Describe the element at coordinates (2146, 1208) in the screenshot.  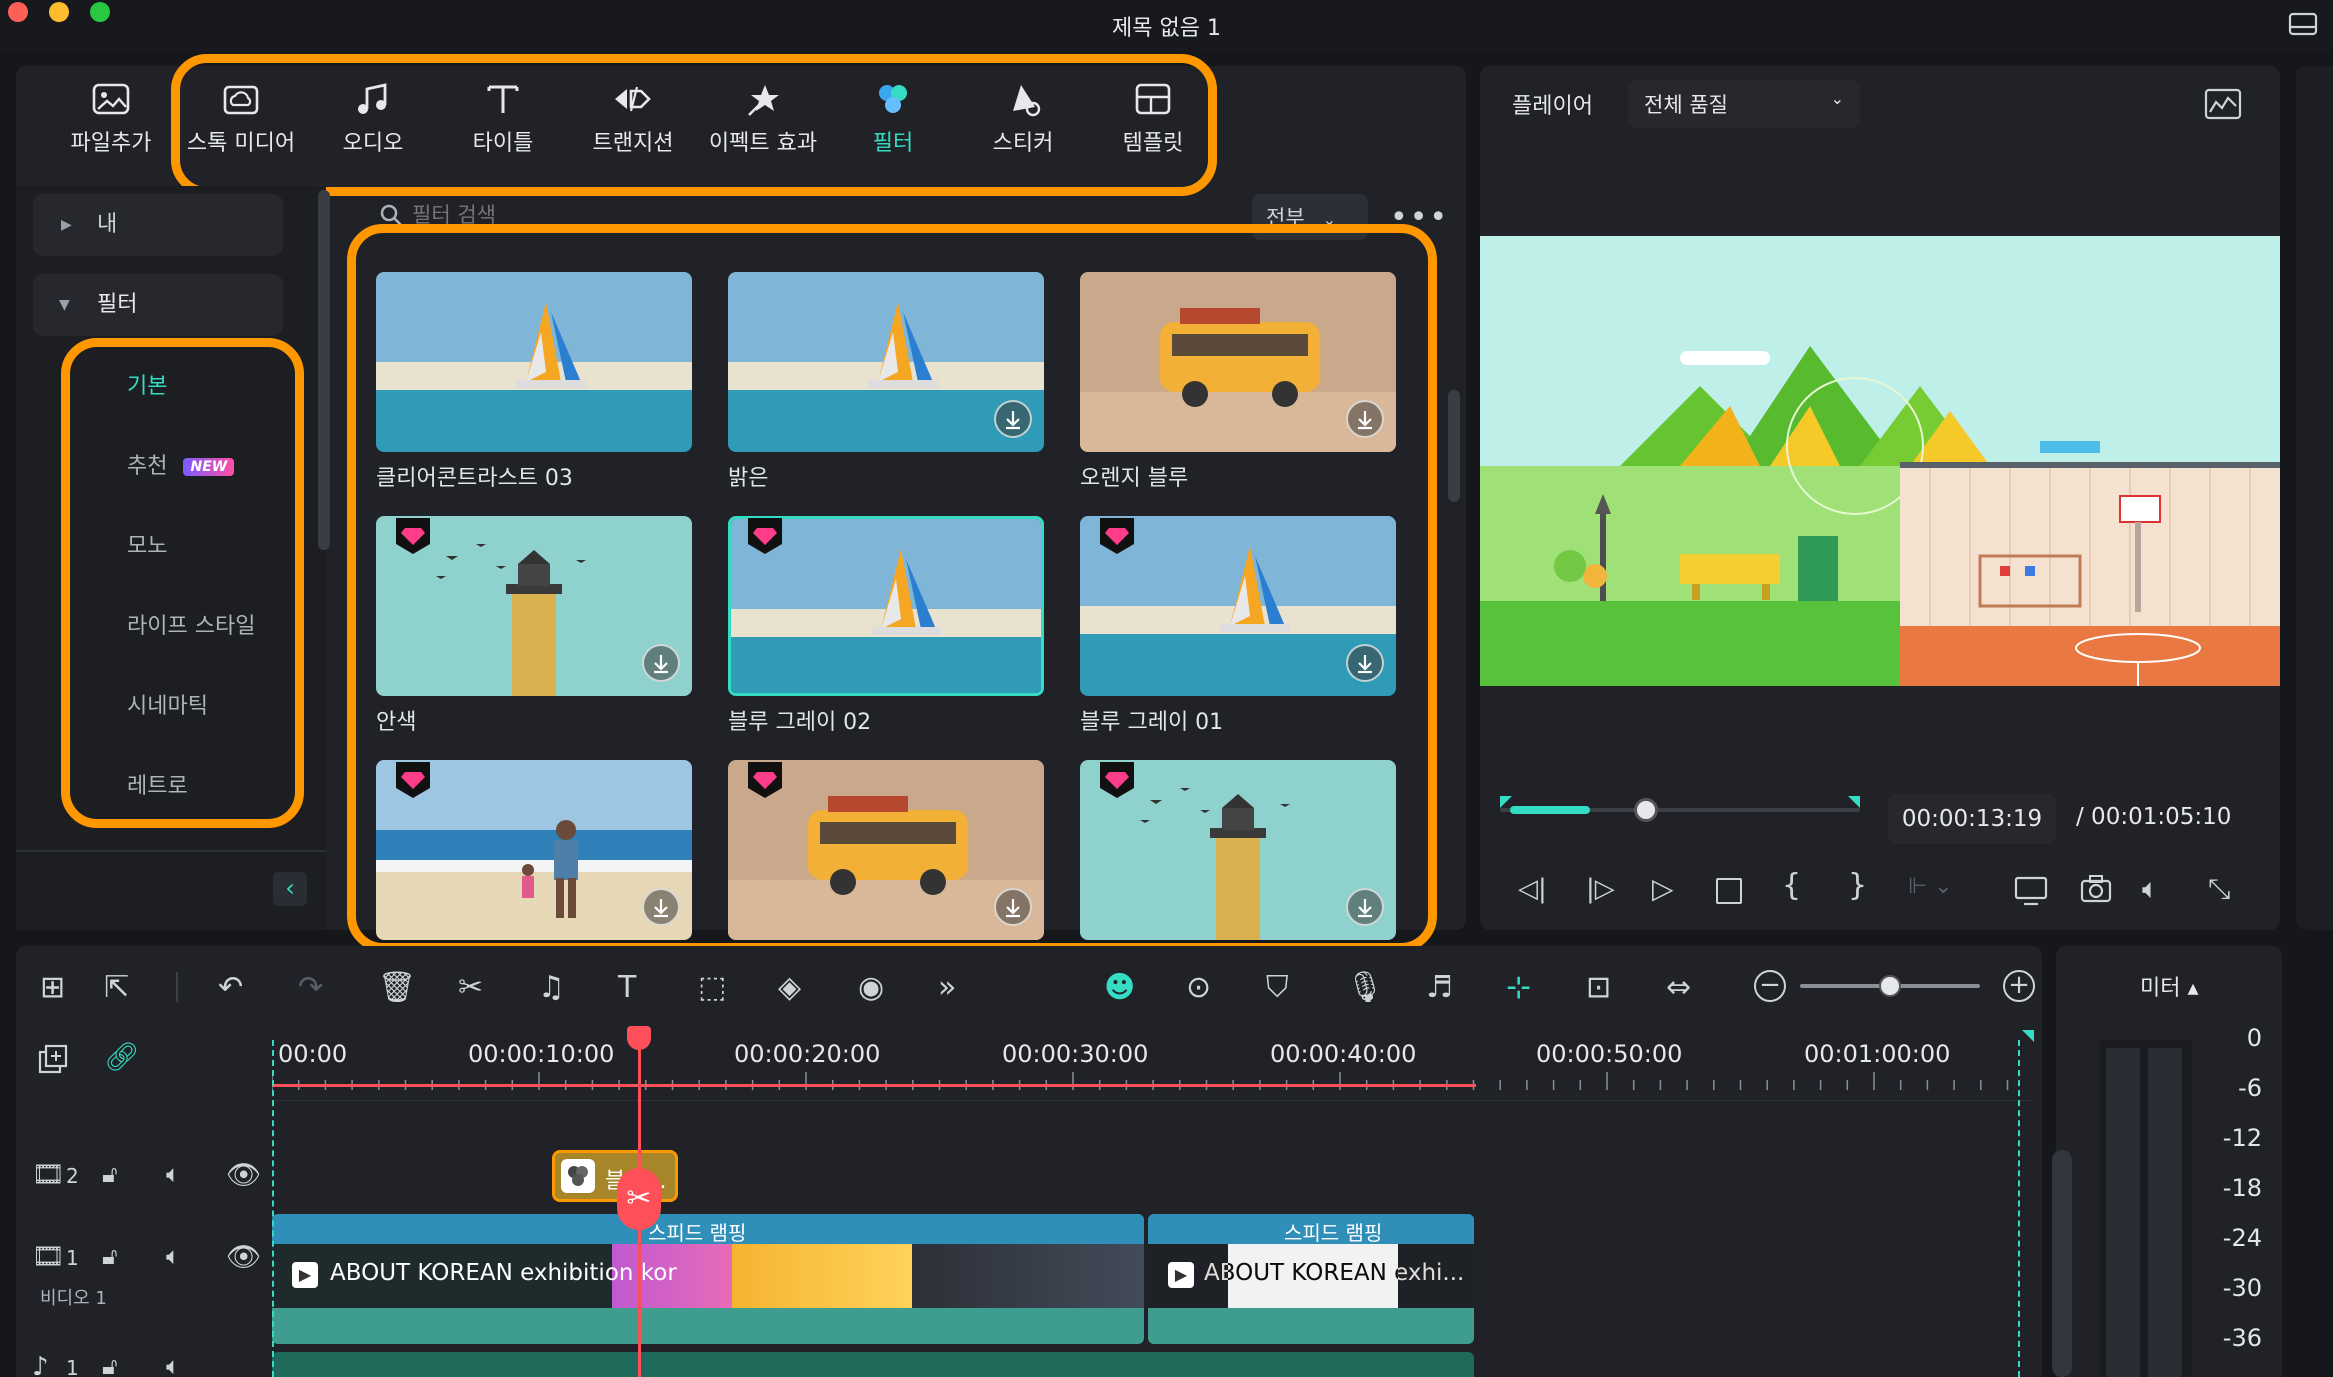
I see `meter-bars` at that location.